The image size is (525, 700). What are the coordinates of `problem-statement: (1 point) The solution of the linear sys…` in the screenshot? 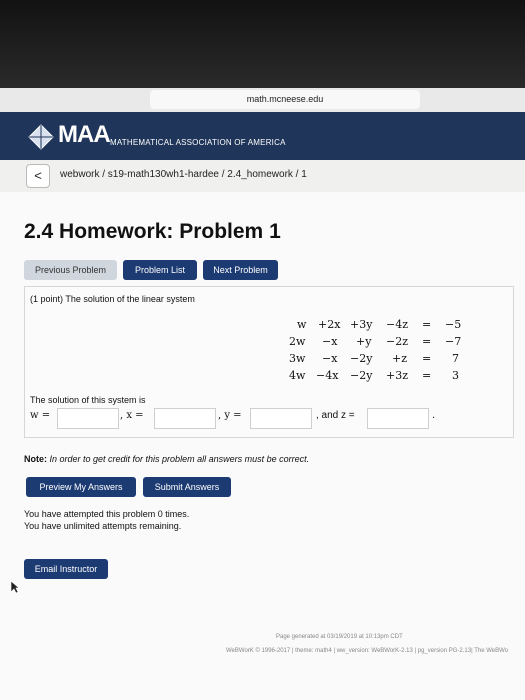 It's located at (112, 299).